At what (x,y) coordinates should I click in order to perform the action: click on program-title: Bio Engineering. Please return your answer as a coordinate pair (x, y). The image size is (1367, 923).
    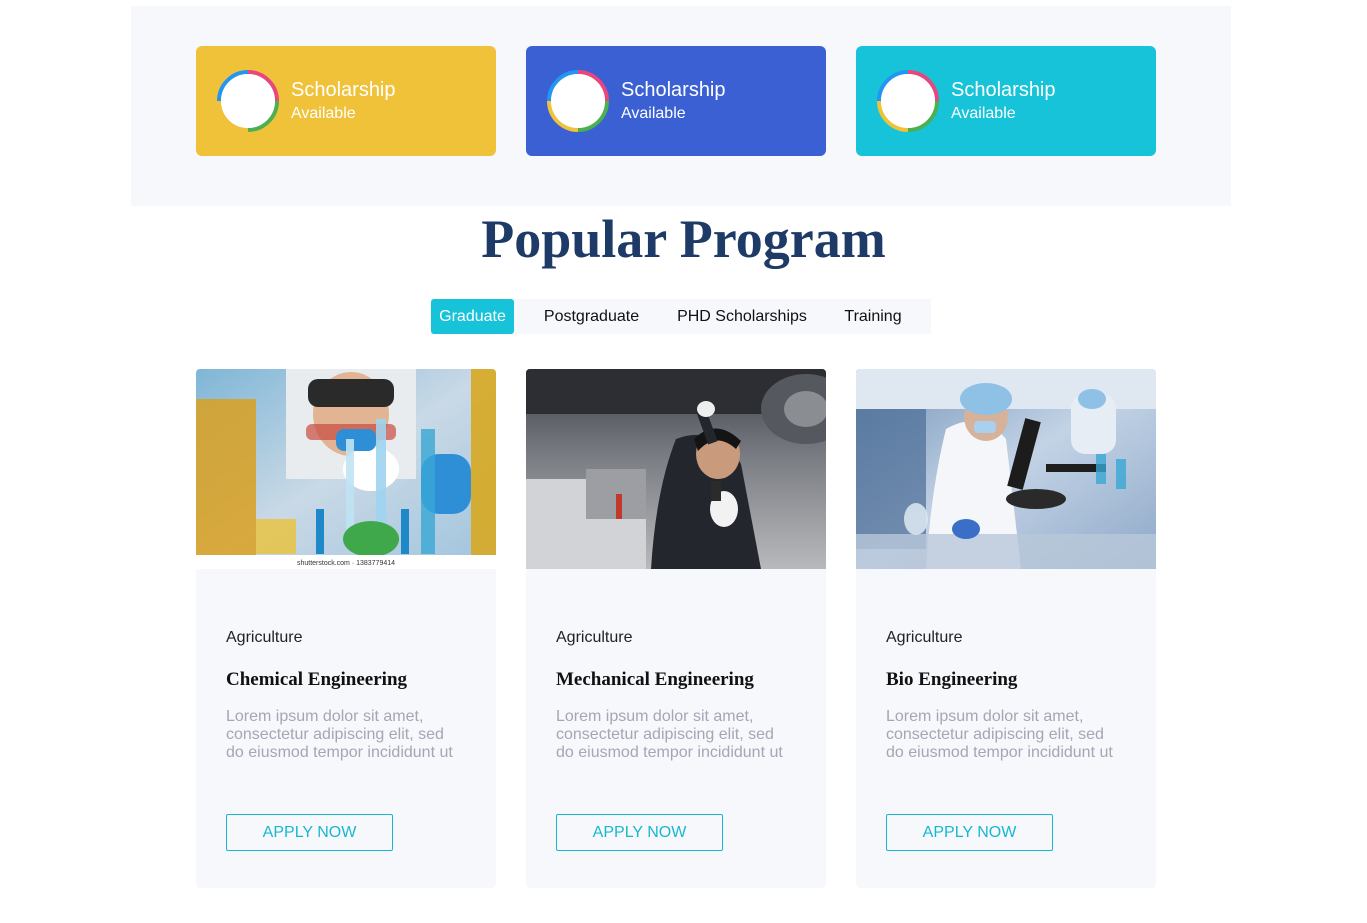
    Looking at the image, I should click on (952, 679).